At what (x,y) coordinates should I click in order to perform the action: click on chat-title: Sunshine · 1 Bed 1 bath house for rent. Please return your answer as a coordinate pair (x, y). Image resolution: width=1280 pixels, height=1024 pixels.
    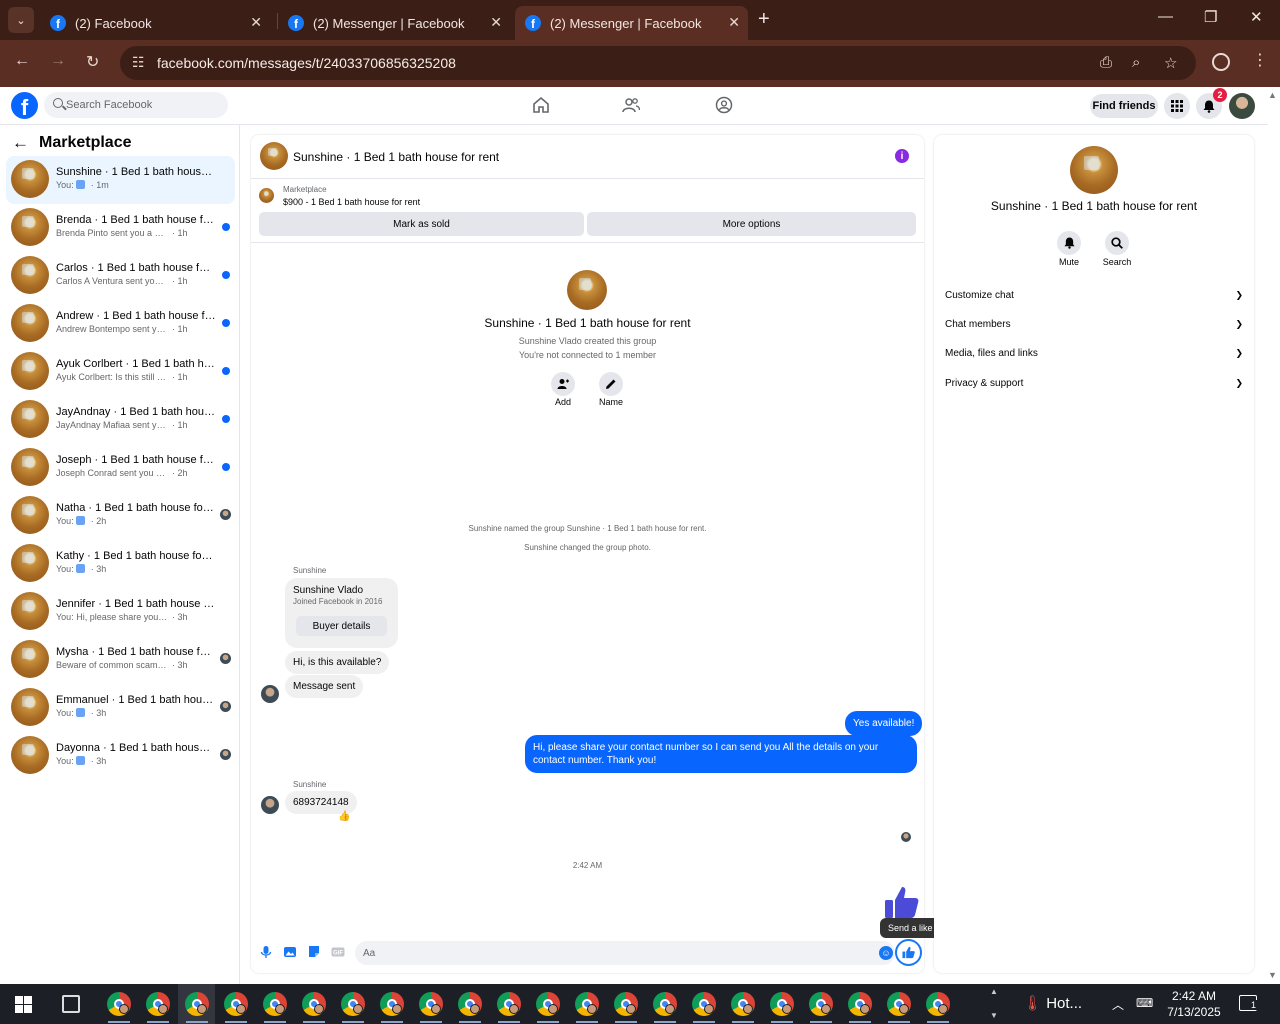
    Looking at the image, I should click on (396, 157).